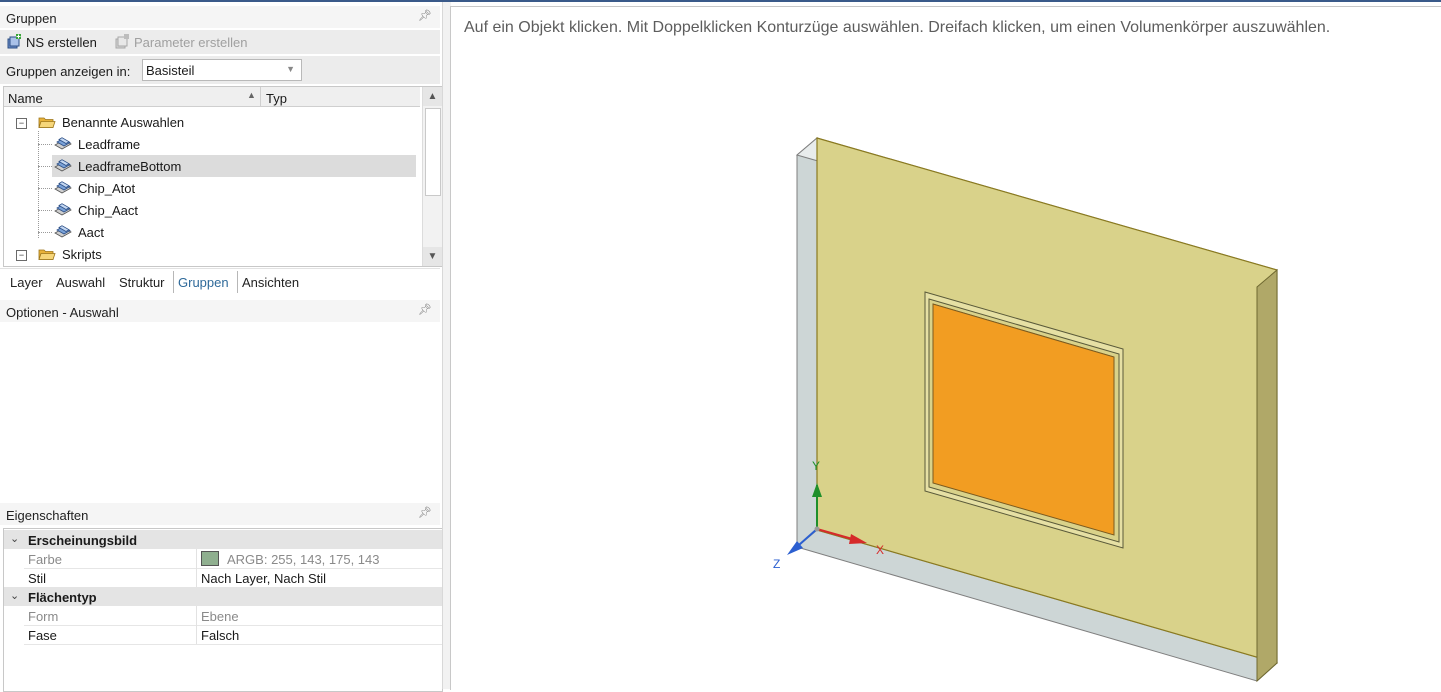 This screenshot has width=1441, height=692. Describe the element at coordinates (220, 616) in the screenshot. I see `property-value: Ebene` at that location.